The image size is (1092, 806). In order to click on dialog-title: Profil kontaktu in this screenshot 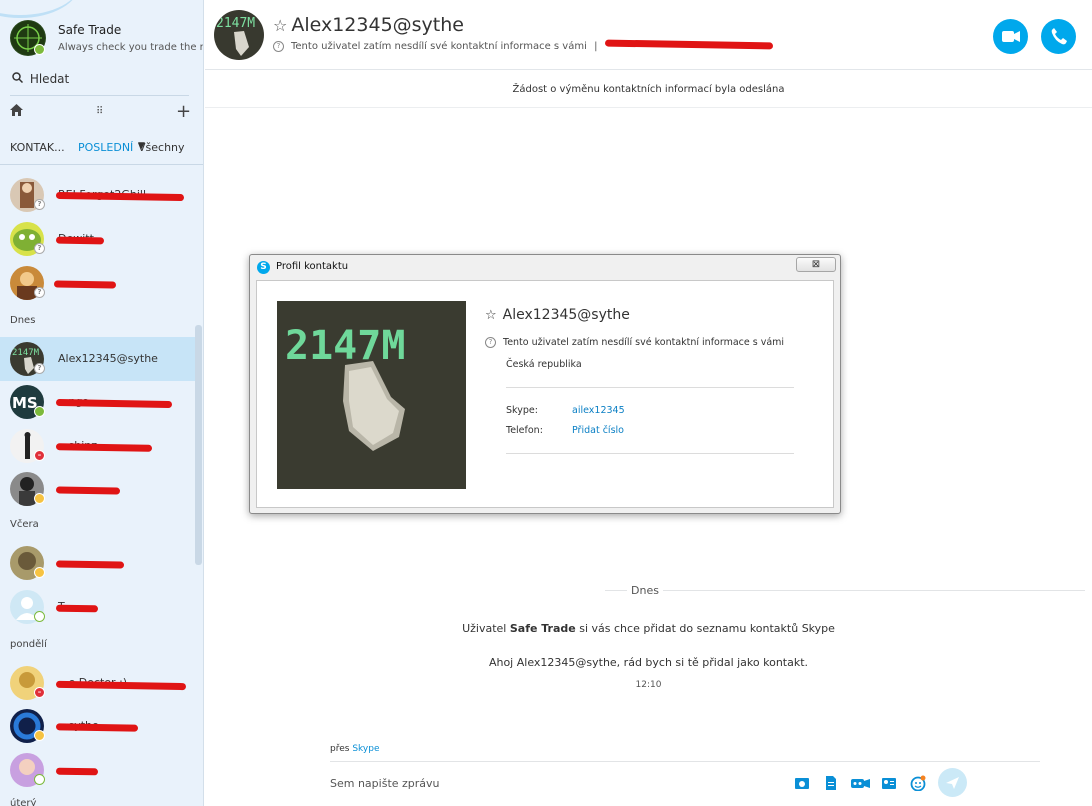, I will do `click(312, 266)`.